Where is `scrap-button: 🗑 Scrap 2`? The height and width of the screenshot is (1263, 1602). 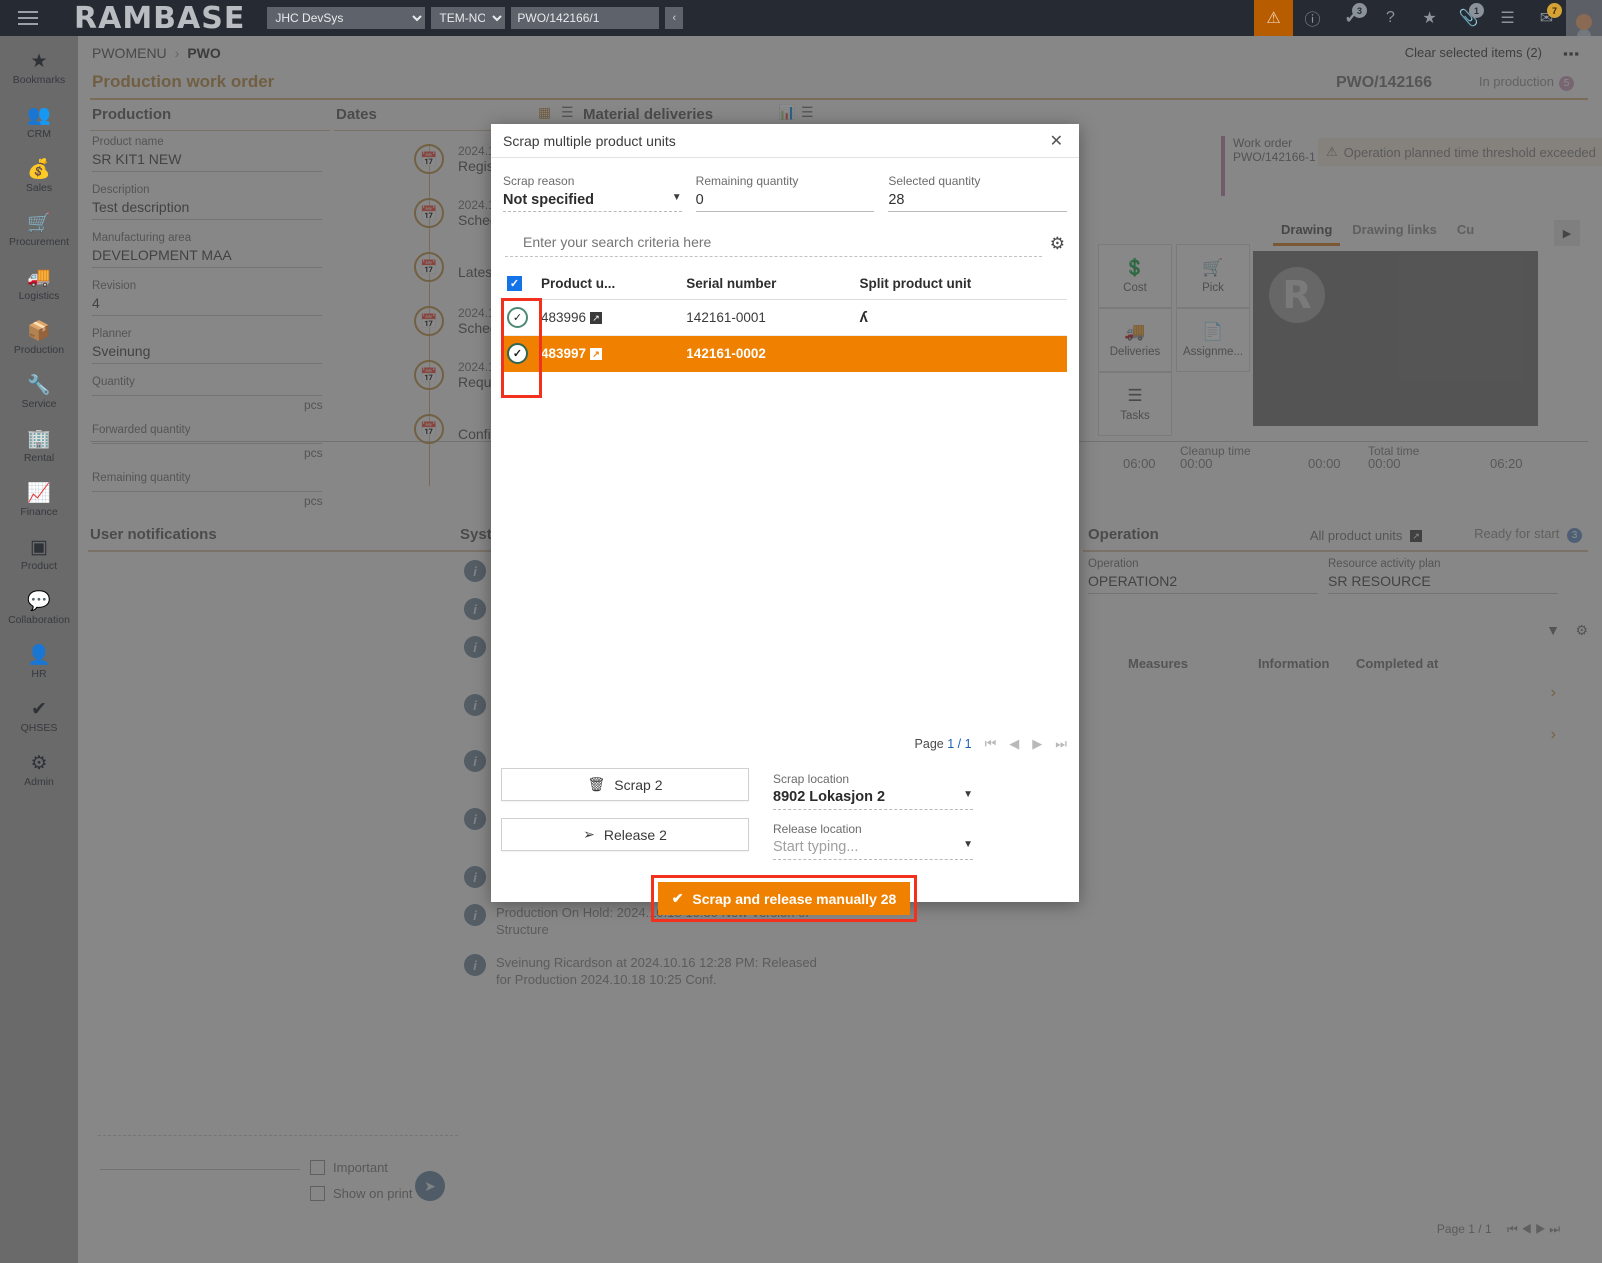 scrap-button: 🗑 Scrap 2 is located at coordinates (625, 784).